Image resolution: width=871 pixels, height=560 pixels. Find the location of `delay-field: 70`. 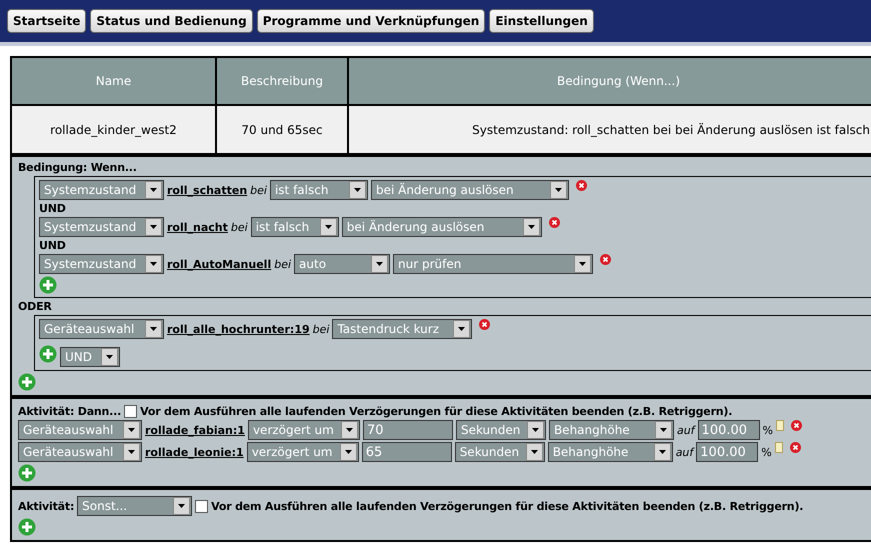

delay-field: 70 is located at coordinates (407, 430).